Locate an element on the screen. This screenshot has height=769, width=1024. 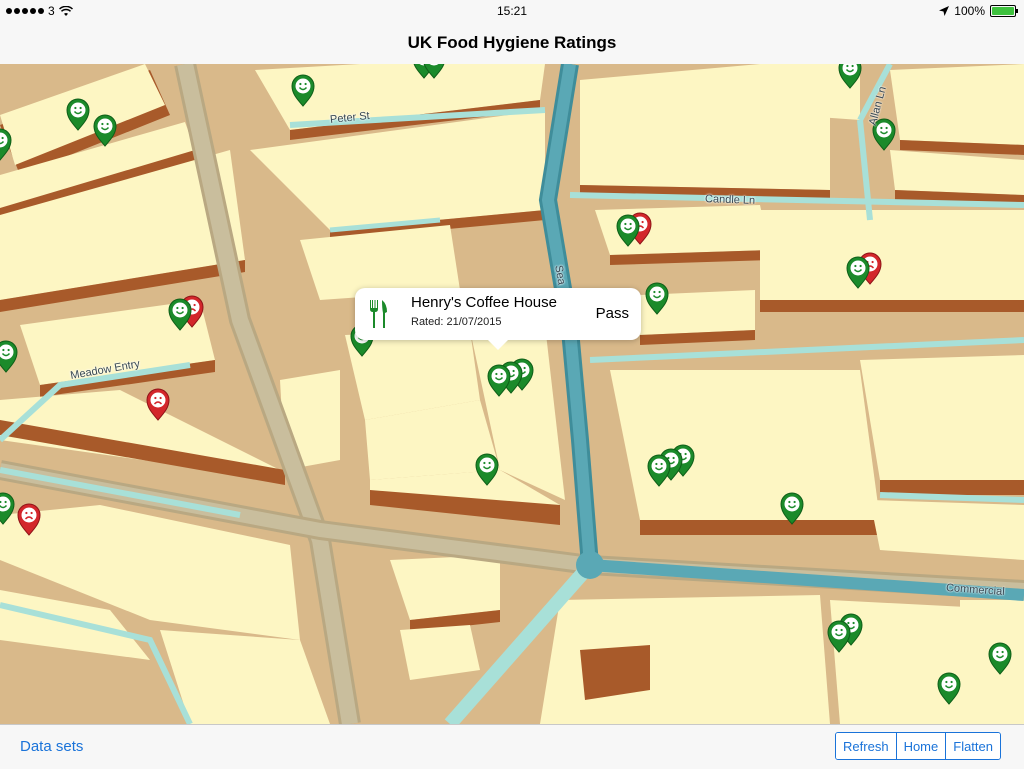
page-title: UK Food Hygiene Ratings is located at coordinates (512, 42).